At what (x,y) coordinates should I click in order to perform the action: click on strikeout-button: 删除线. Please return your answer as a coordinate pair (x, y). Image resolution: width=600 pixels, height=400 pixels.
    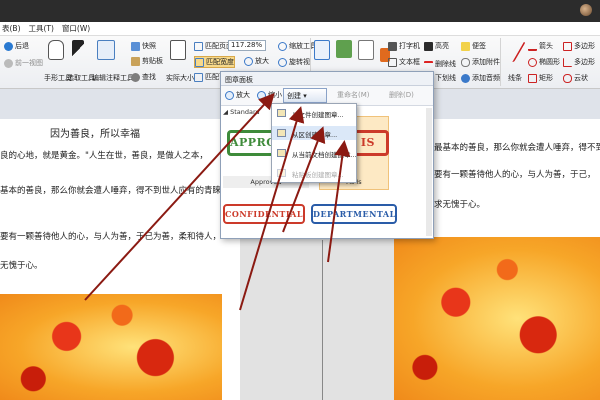
    Looking at the image, I should click on (440, 63).